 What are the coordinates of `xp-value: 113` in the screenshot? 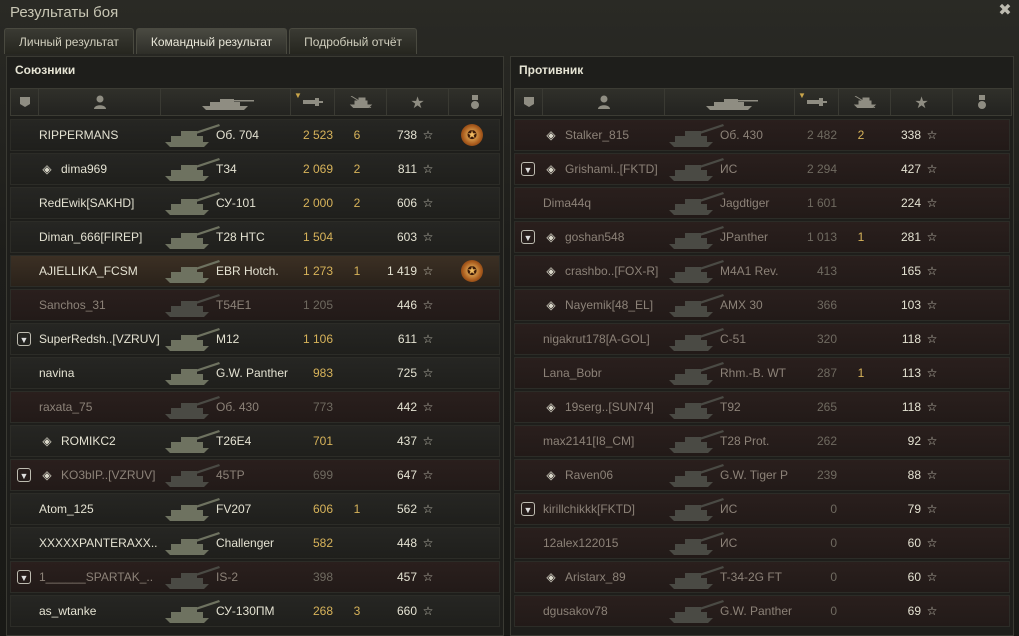 It's located at (911, 373).